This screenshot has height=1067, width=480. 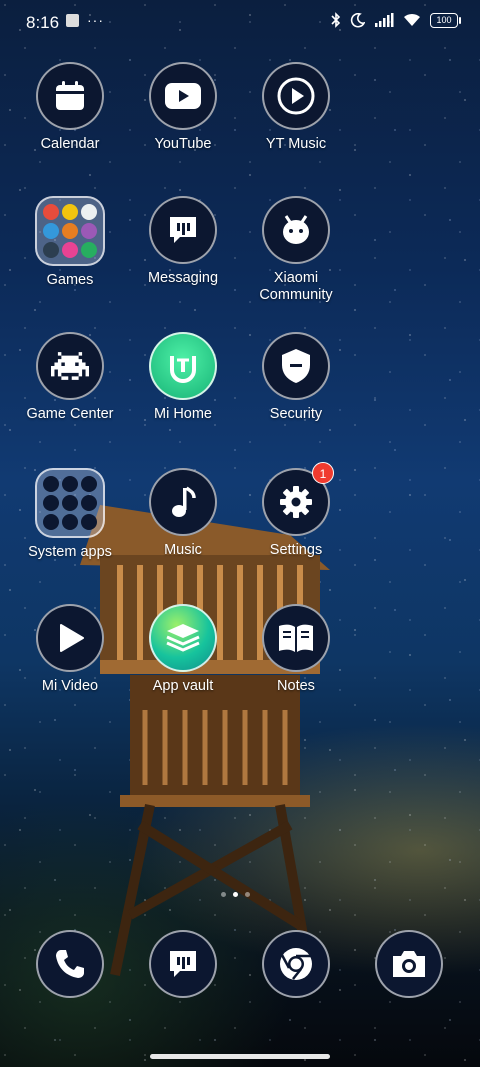 What do you see at coordinates (296, 230) in the screenshot?
I see `xiaomi-community-icon` at bounding box center [296, 230].